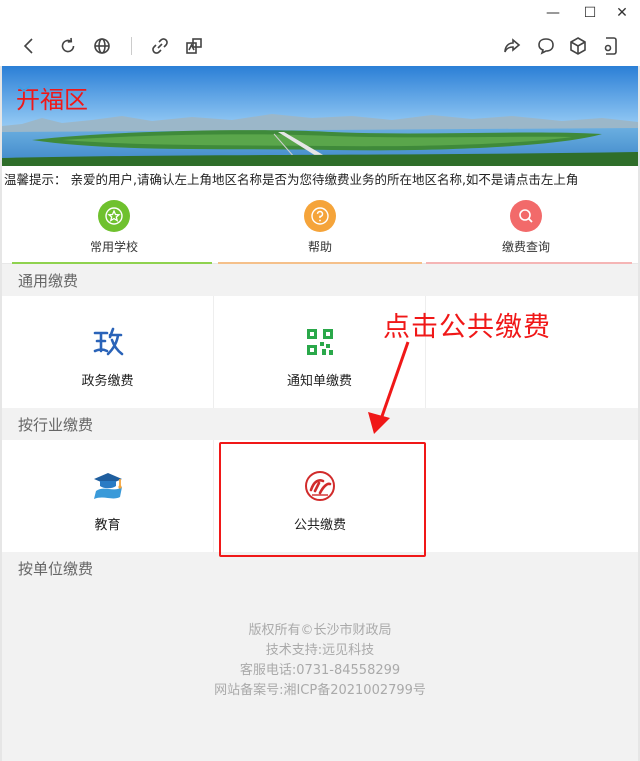 Image resolution: width=640 pixels, height=761 pixels. I want to click on quick-link-schools: 常用学校, so click(114, 230).